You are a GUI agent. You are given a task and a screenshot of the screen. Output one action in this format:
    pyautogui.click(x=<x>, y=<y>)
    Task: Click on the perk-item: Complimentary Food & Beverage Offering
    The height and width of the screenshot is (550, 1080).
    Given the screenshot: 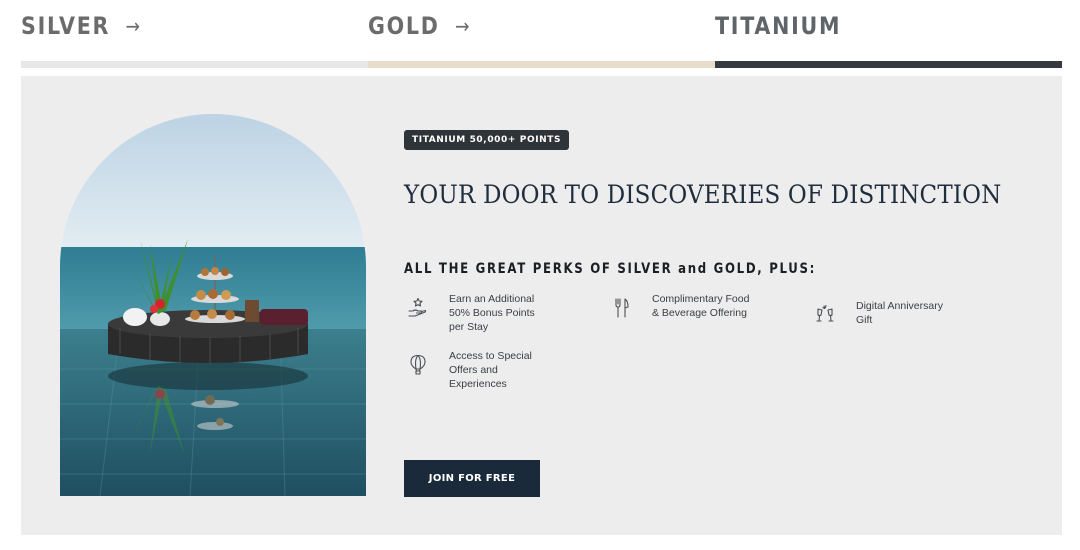 What is the action you would take?
    pyautogui.click(x=680, y=306)
    